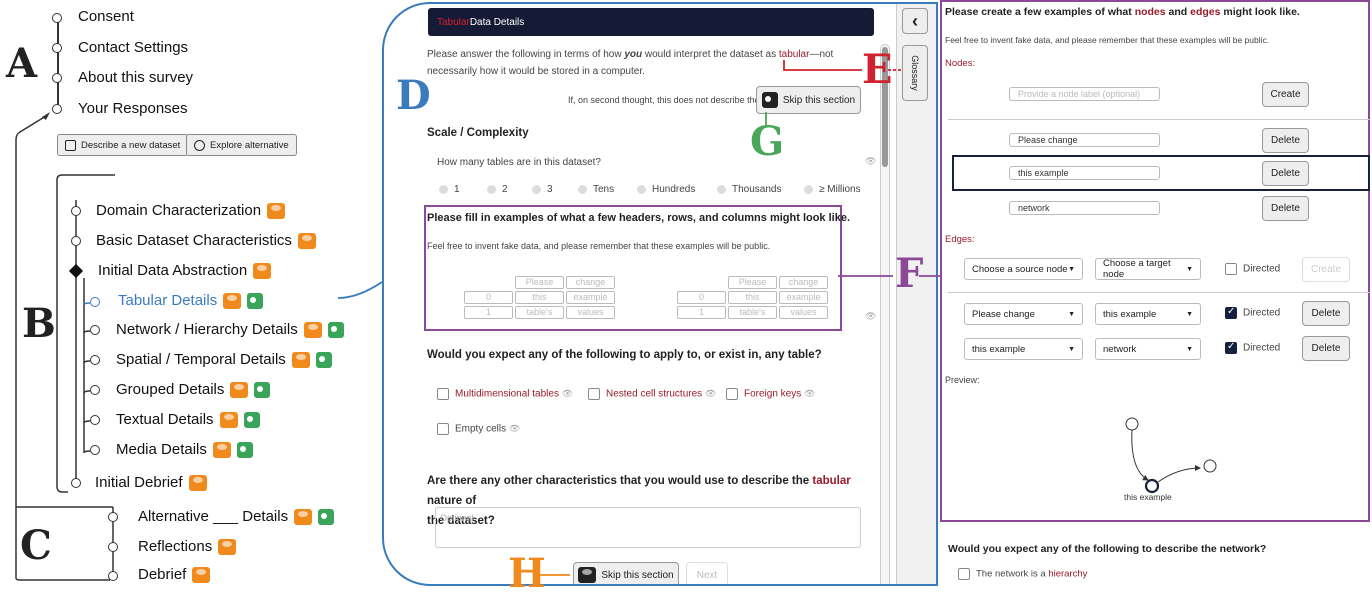  I want to click on target-node-select: Choose a target node ▼, so click(1148, 269).